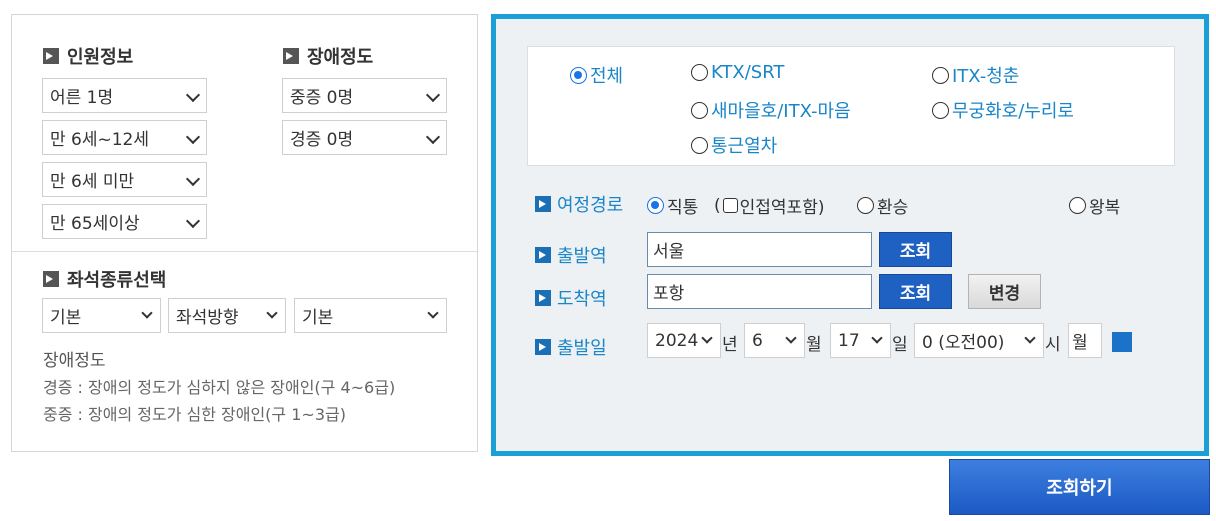 The height and width of the screenshot is (521, 1216). What do you see at coordinates (322, 98) in the screenshot?
I see `severe-disability-value: 중증 0명` at bounding box center [322, 98].